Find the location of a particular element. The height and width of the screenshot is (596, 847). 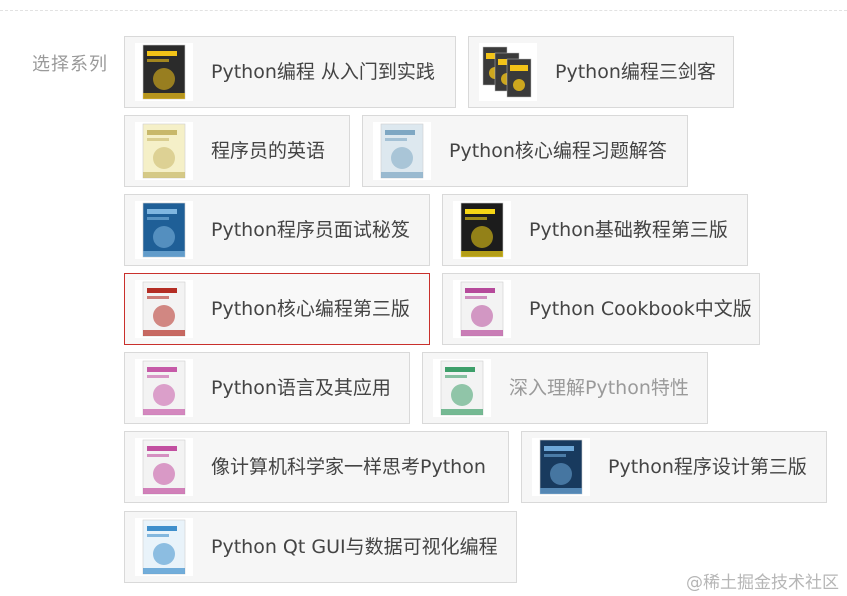

option-python-crash-course: Python编程 从入门到实践 is located at coordinates (290, 72).